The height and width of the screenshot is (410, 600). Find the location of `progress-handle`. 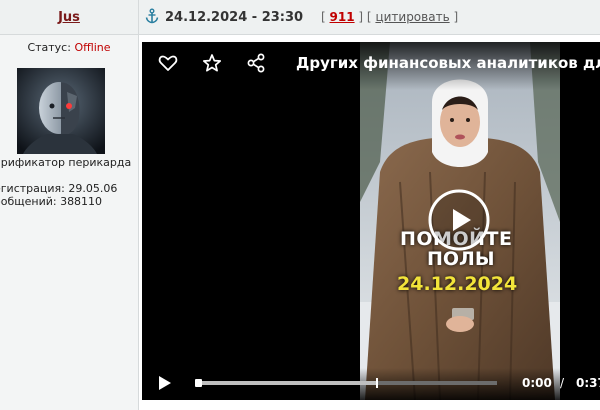

progress-handle is located at coordinates (198, 383).